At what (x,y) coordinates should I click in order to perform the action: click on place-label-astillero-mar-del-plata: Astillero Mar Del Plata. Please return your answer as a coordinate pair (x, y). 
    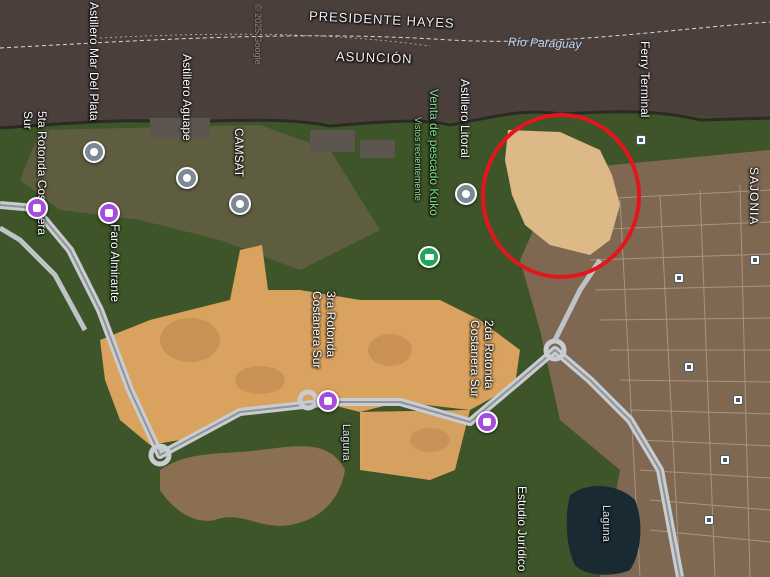
    Looking at the image, I should click on (94, 61).